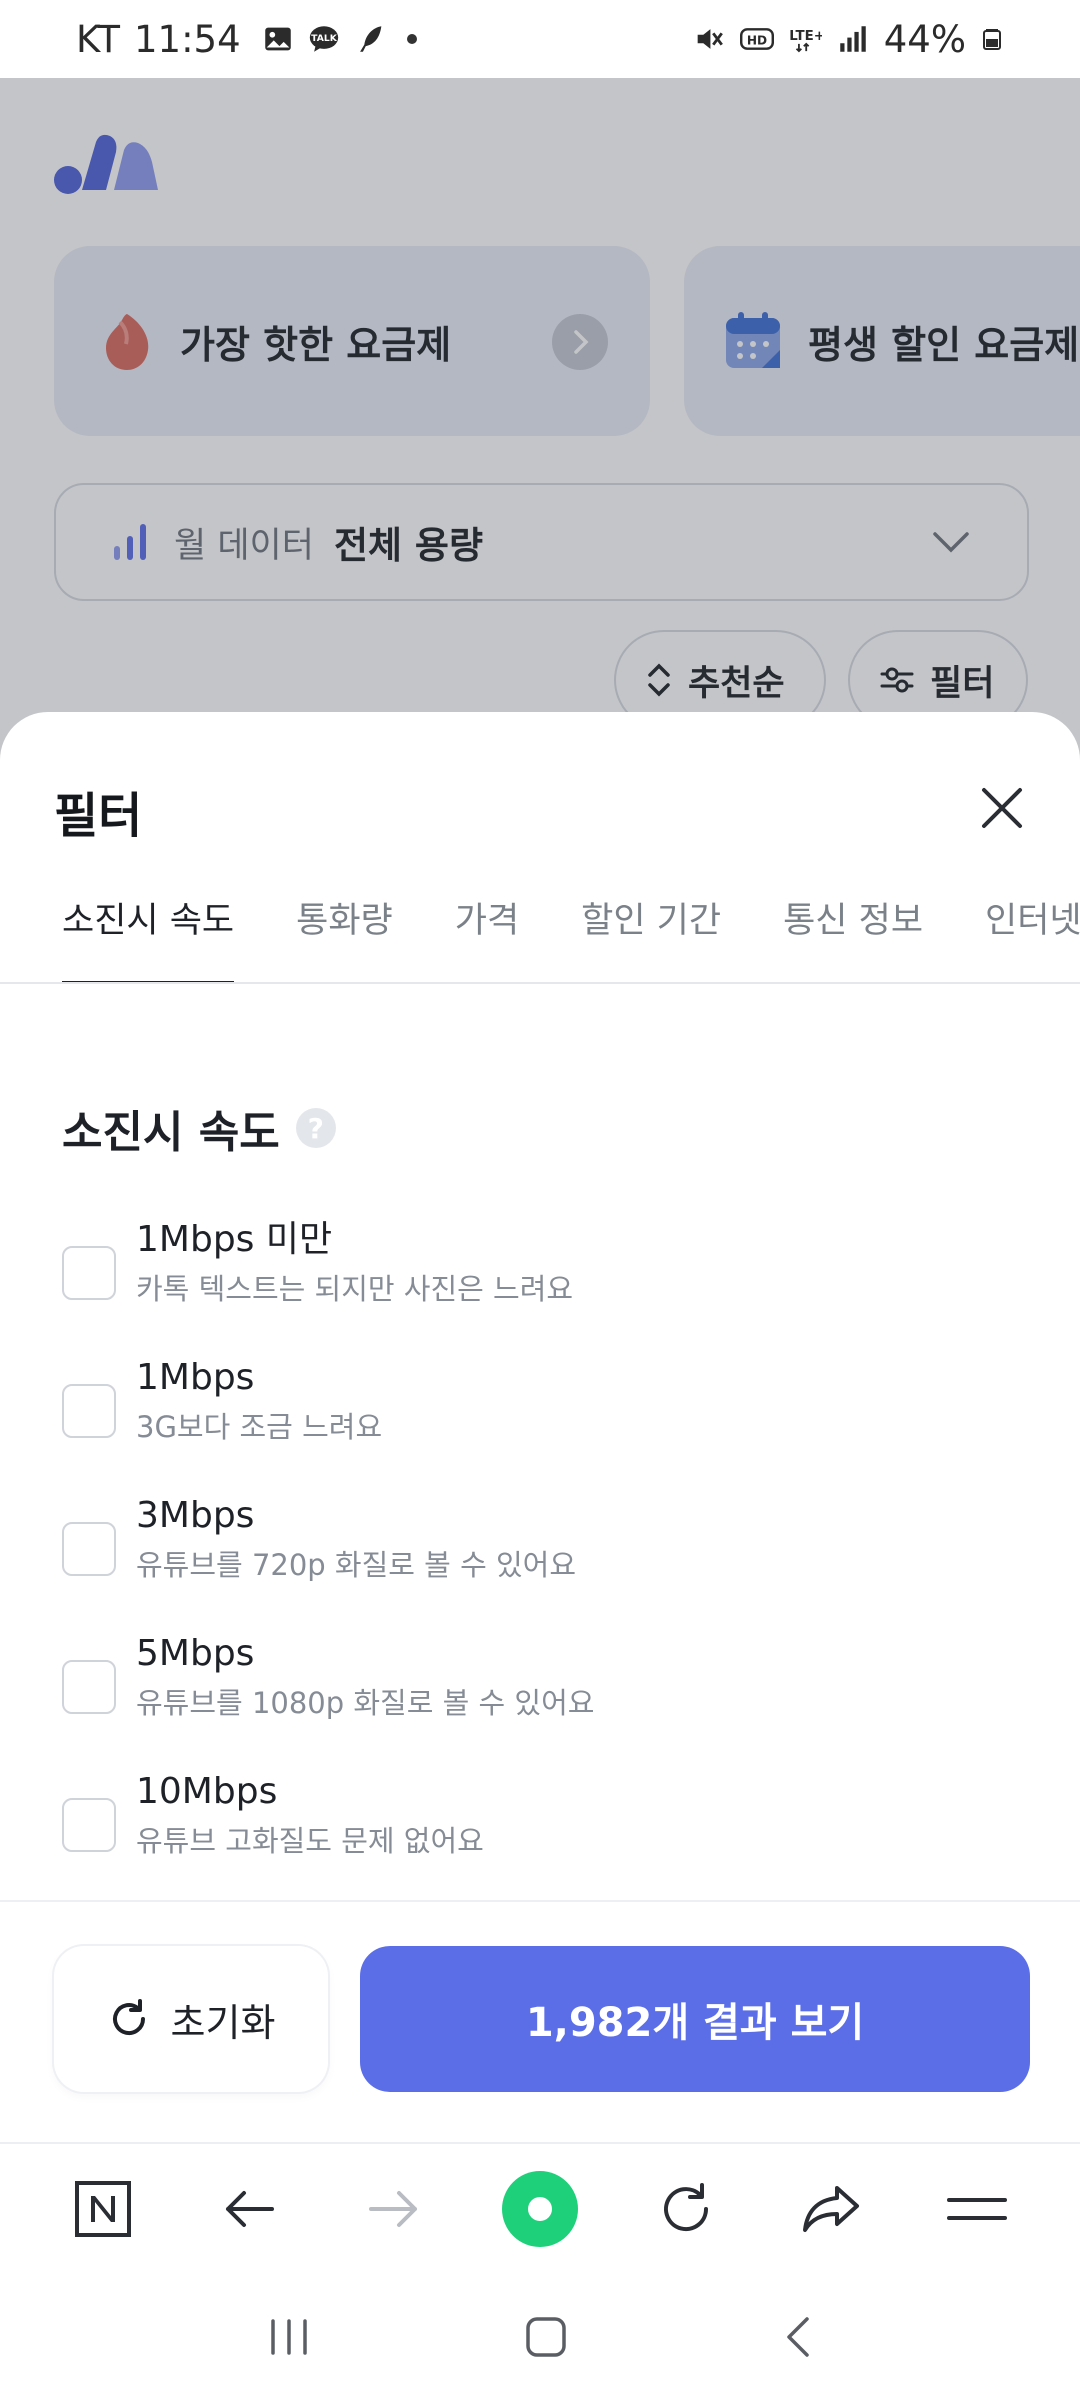 The width and height of the screenshot is (1080, 2400). I want to click on forward-arrow-icon, so click(394, 2209).